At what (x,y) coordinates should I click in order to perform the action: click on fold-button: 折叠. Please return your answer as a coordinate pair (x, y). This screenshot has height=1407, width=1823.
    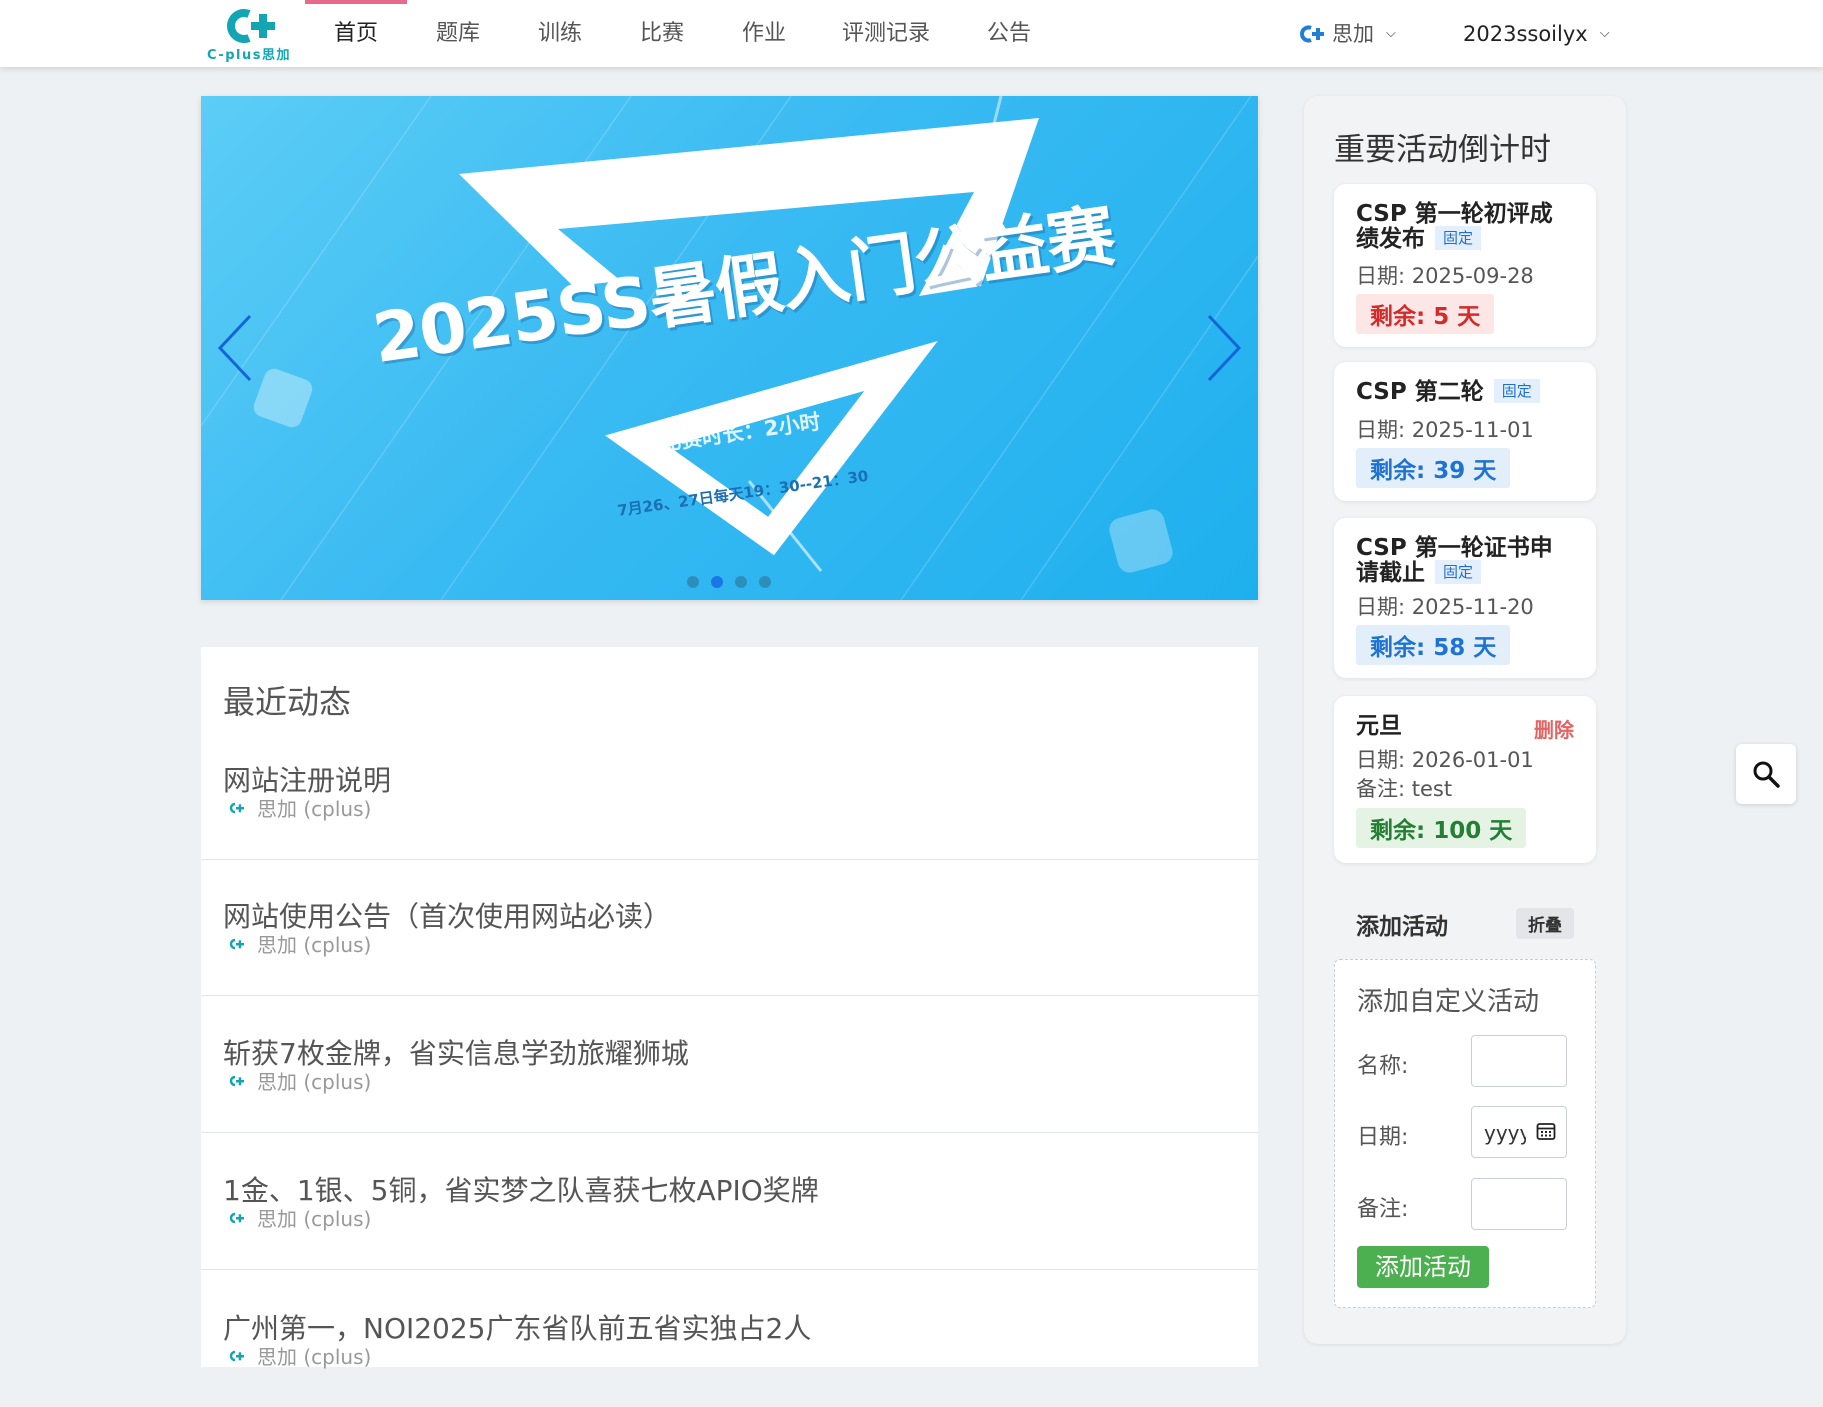
    Looking at the image, I should click on (1545, 923).